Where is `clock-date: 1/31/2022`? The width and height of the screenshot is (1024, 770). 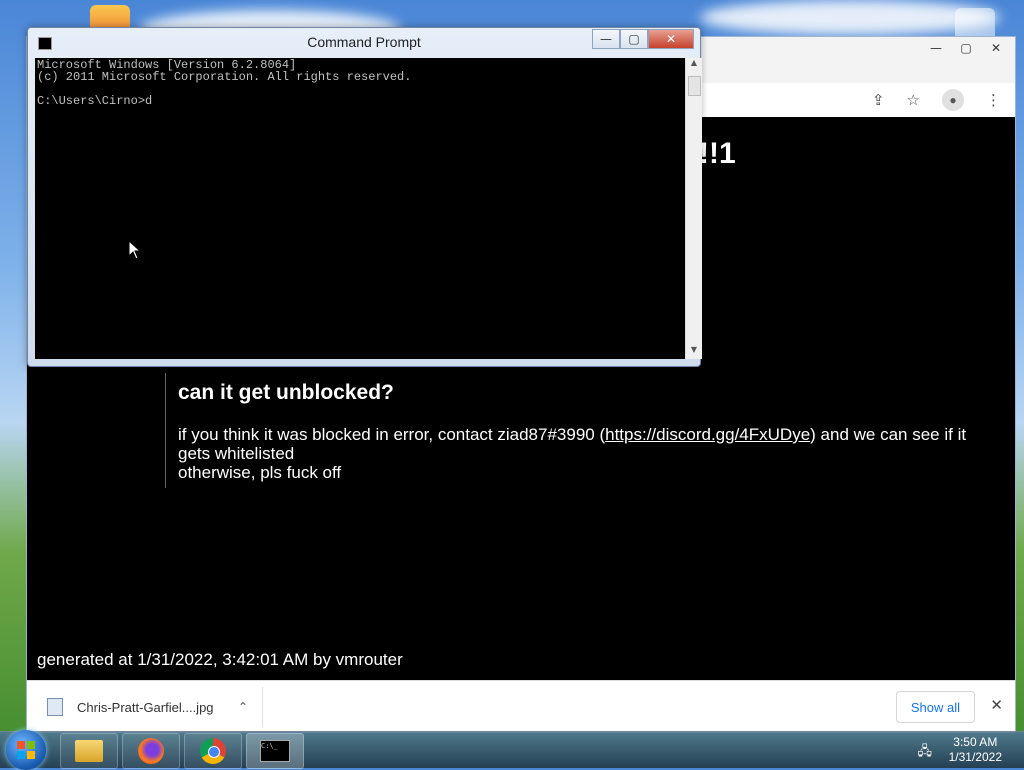
clock-date: 1/31/2022 is located at coordinates (975, 757).